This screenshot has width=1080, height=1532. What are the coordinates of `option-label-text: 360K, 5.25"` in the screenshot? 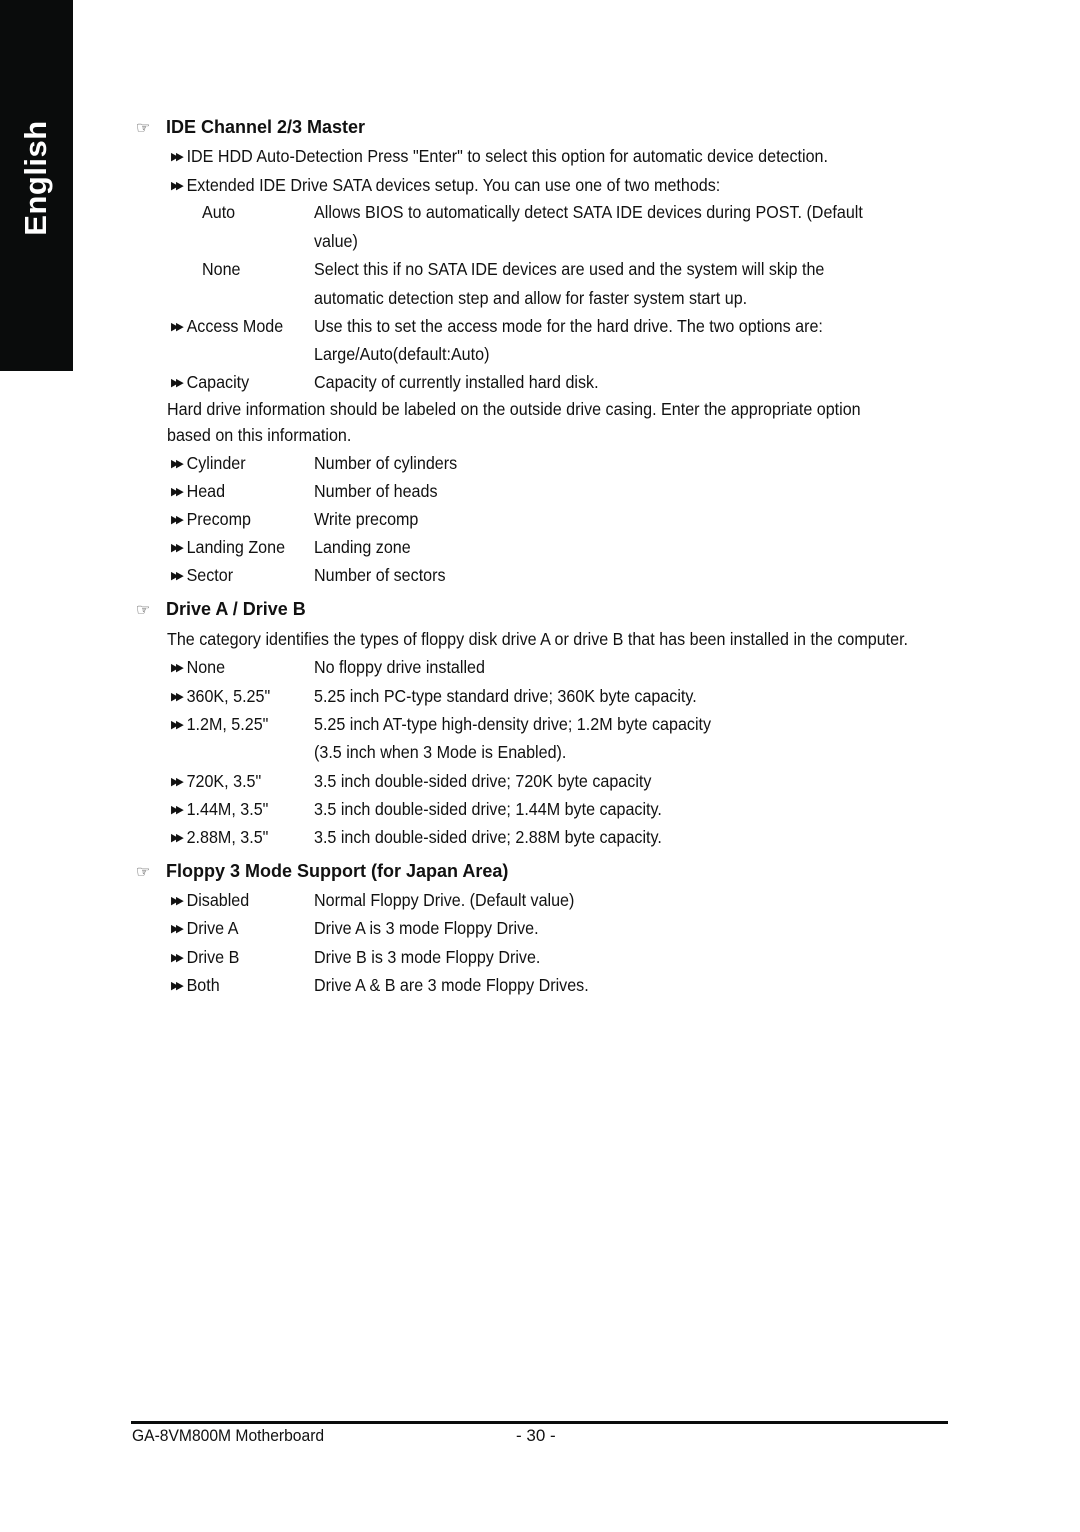 It's located at (228, 696).